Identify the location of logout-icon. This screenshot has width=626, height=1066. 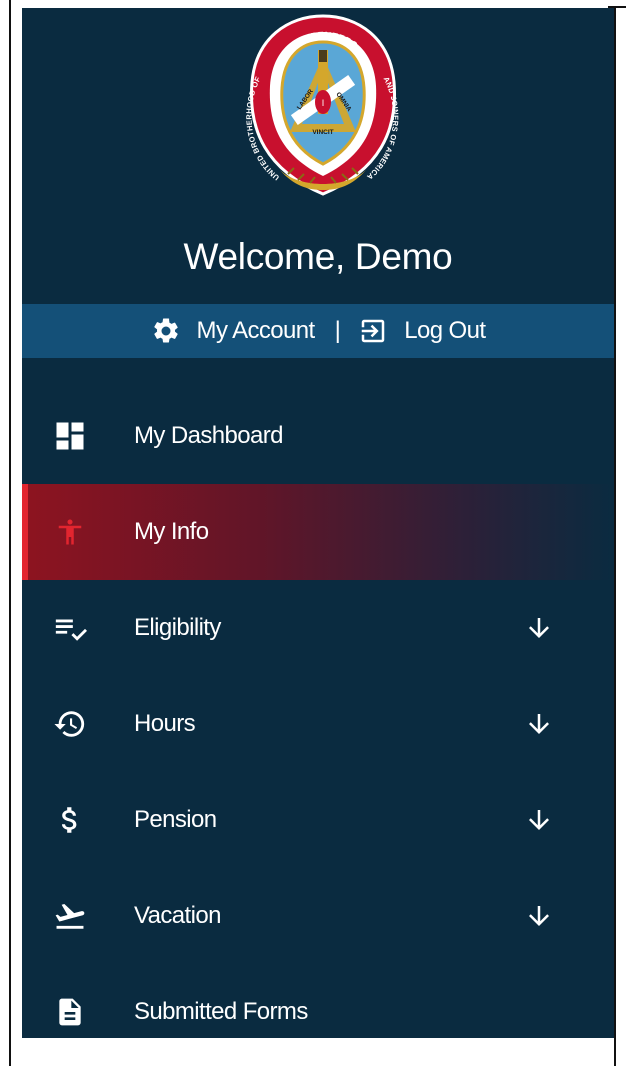
(373, 331).